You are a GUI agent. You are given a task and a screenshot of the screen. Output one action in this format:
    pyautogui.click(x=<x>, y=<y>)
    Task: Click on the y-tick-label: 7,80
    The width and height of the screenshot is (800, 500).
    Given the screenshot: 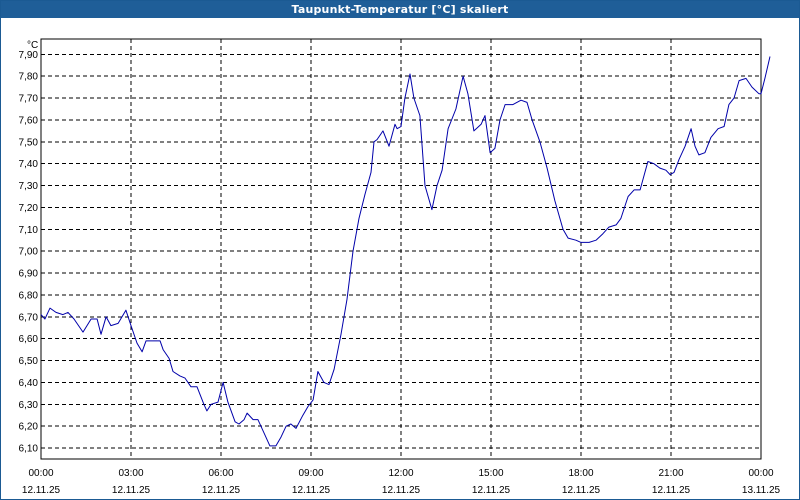 What is the action you would take?
    pyautogui.click(x=29, y=77)
    